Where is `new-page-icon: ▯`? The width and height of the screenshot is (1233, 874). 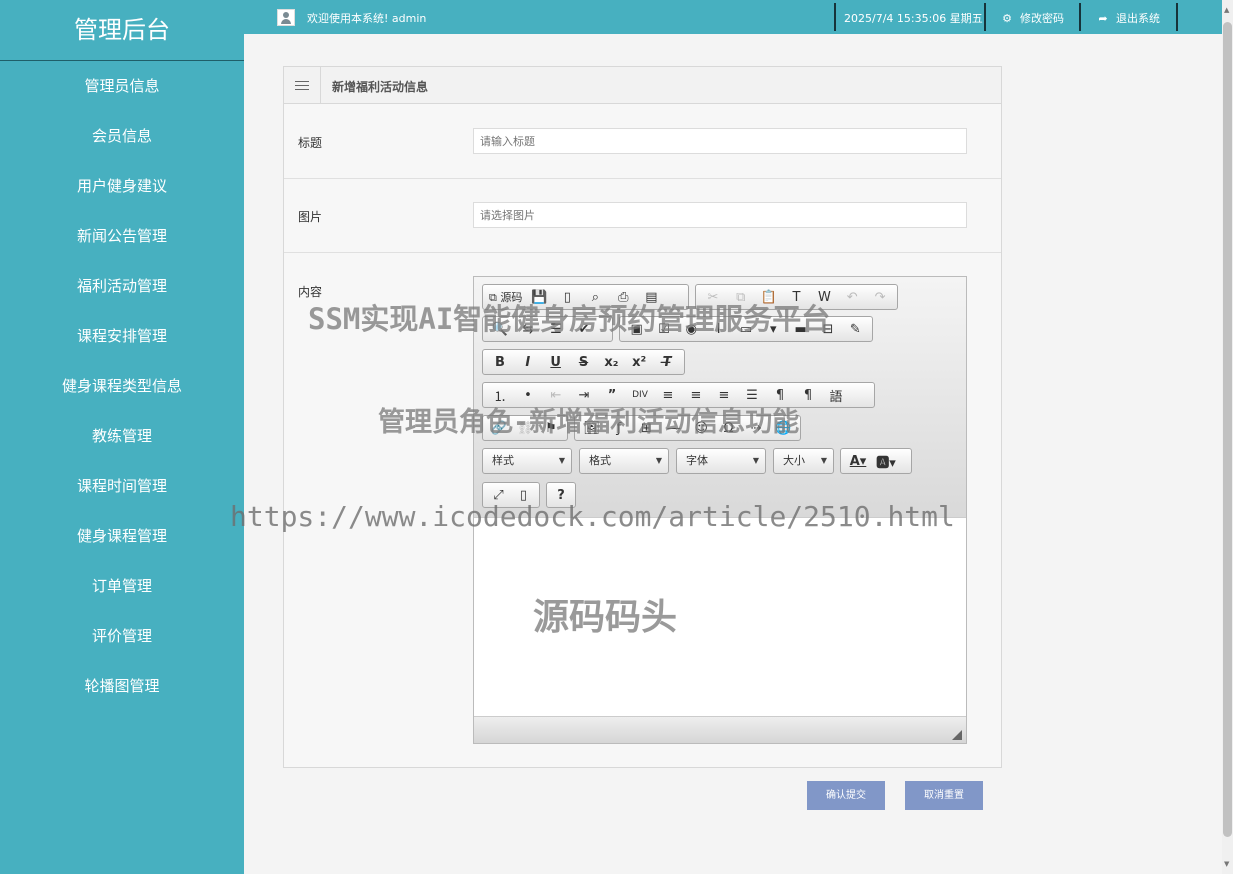 new-page-icon: ▯ is located at coordinates (567, 297).